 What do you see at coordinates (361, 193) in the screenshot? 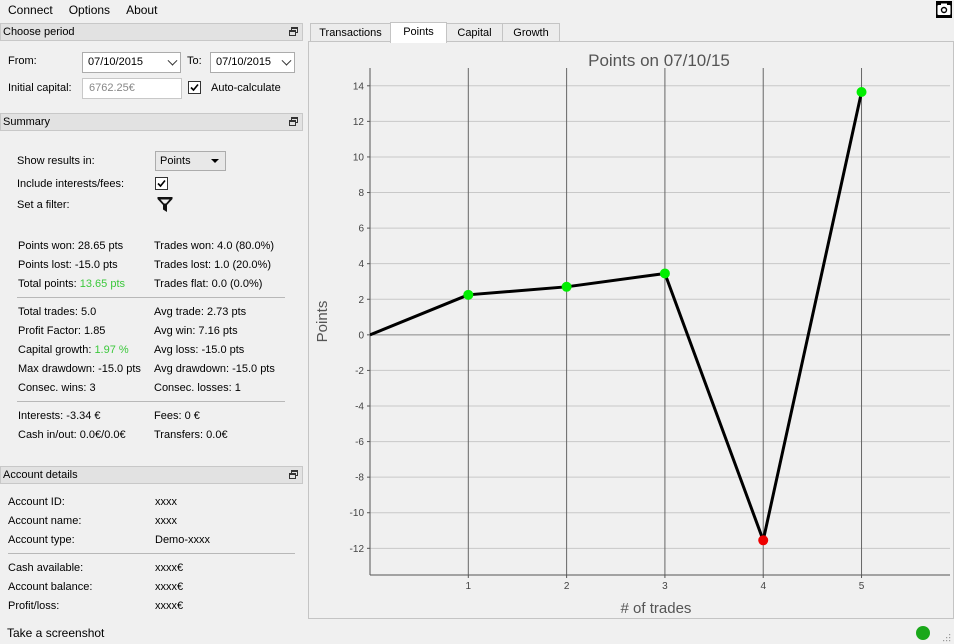
I see `y-tick-label: 8` at bounding box center [361, 193].